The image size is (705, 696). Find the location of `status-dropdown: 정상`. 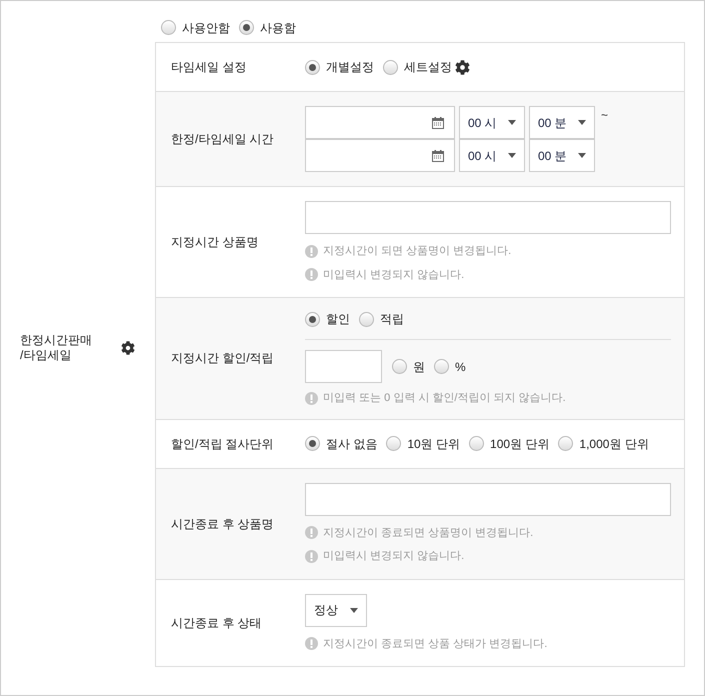

status-dropdown: 정상 is located at coordinates (336, 610).